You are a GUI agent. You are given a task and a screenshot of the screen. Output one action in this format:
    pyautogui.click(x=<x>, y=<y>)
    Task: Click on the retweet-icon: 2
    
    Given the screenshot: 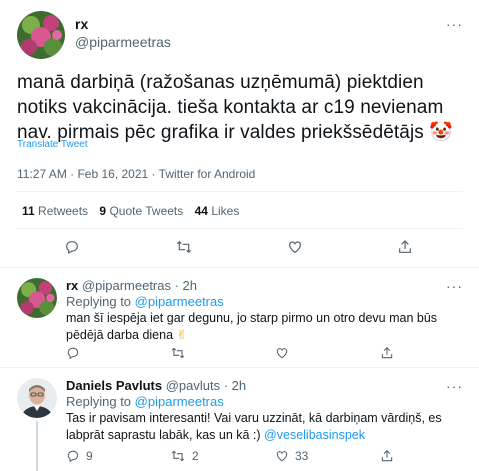 What is the action you would take?
    pyautogui.click(x=184, y=456)
    